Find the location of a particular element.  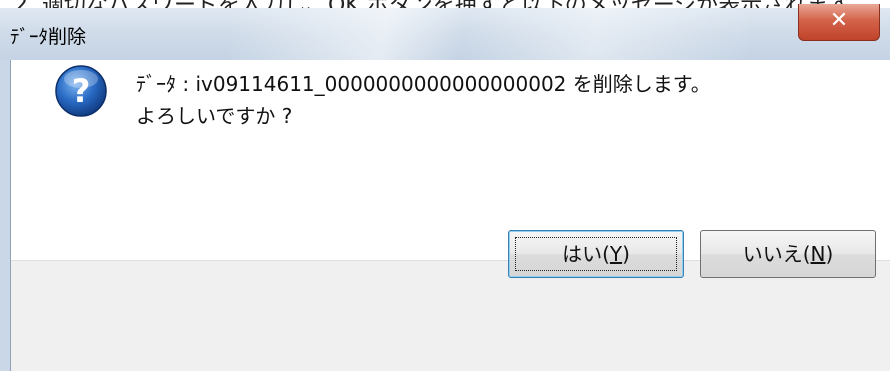

title-bar-glass is located at coordinates (490, 34).